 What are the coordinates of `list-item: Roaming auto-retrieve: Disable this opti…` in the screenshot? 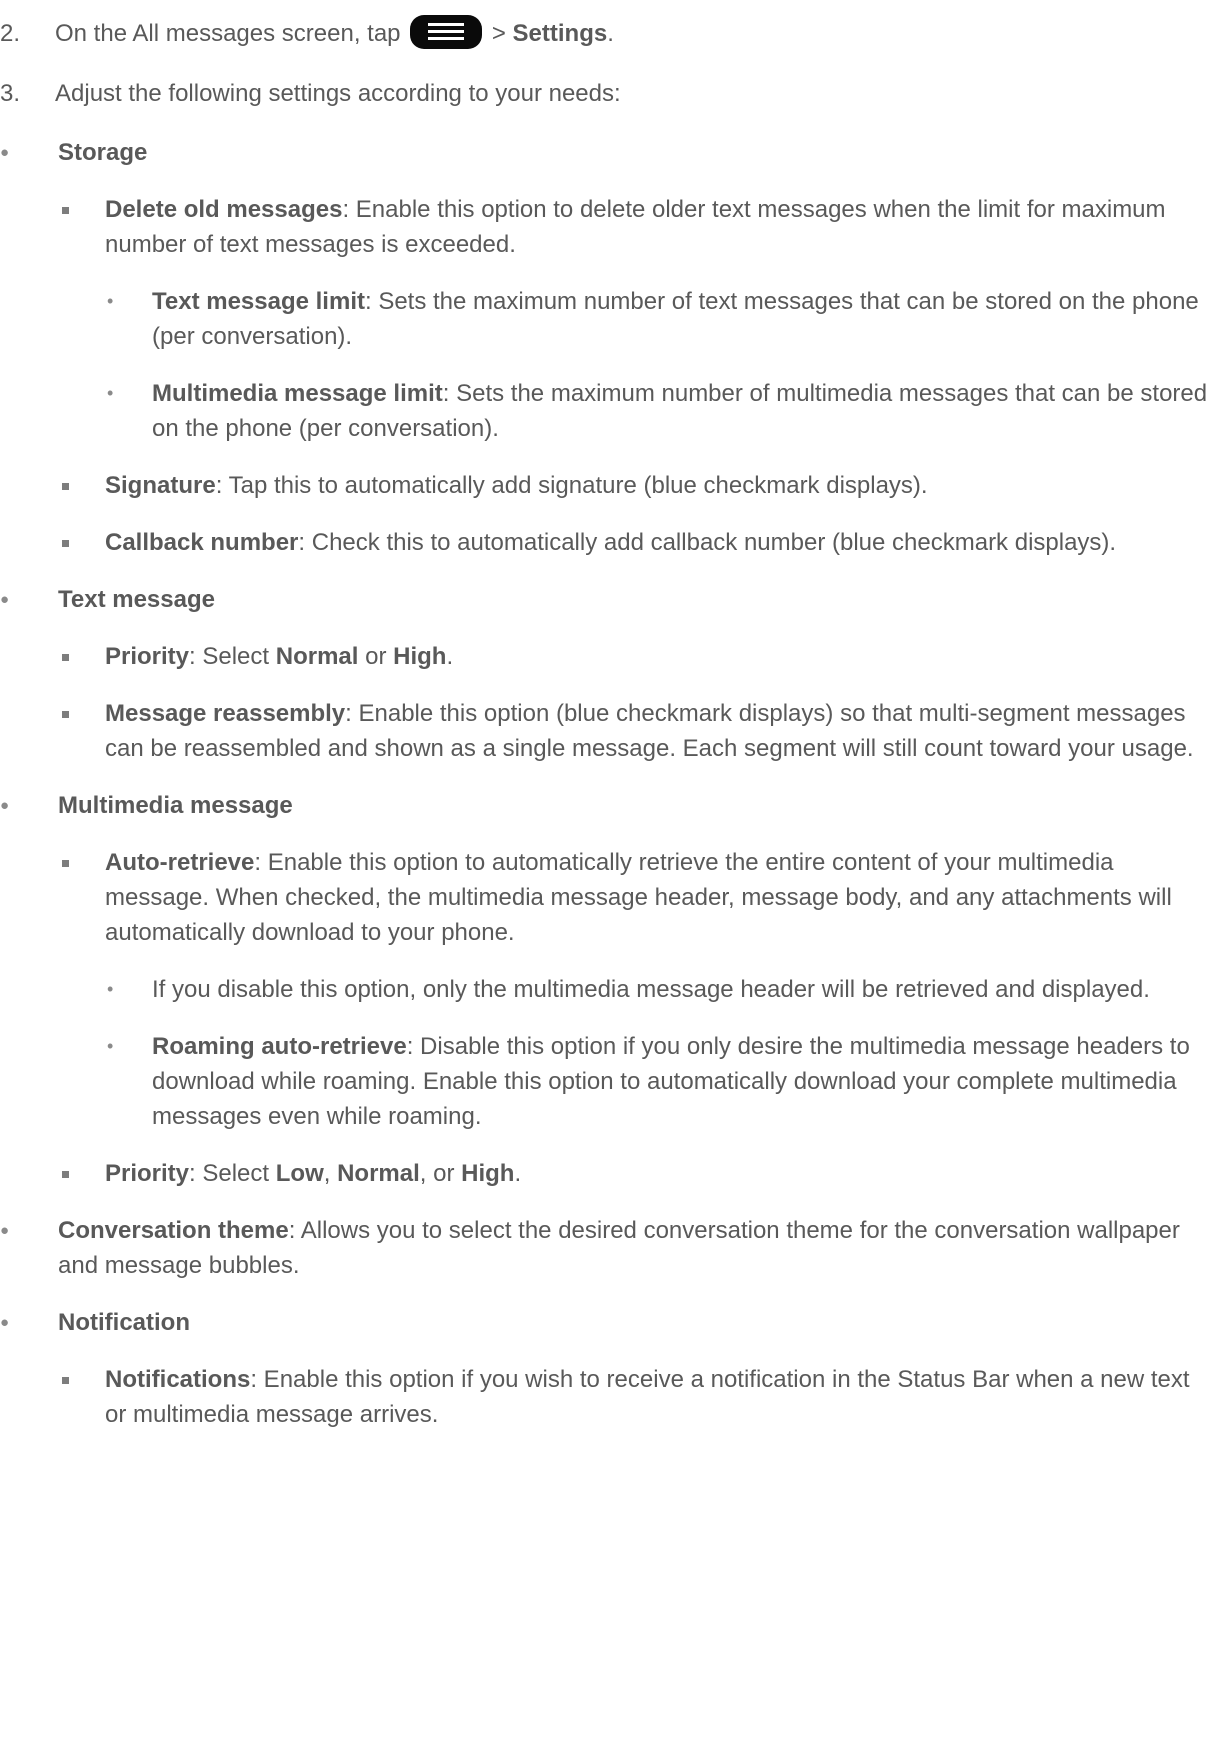 It's located at (606, 1081).